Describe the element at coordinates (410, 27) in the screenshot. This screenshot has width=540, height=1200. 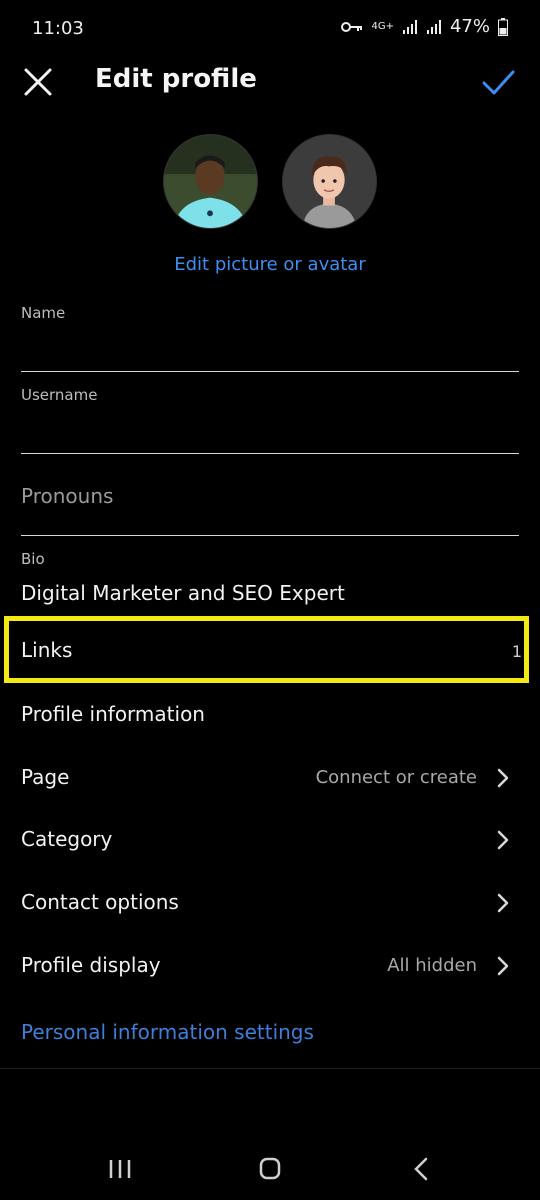
I see `signal-icon` at that location.